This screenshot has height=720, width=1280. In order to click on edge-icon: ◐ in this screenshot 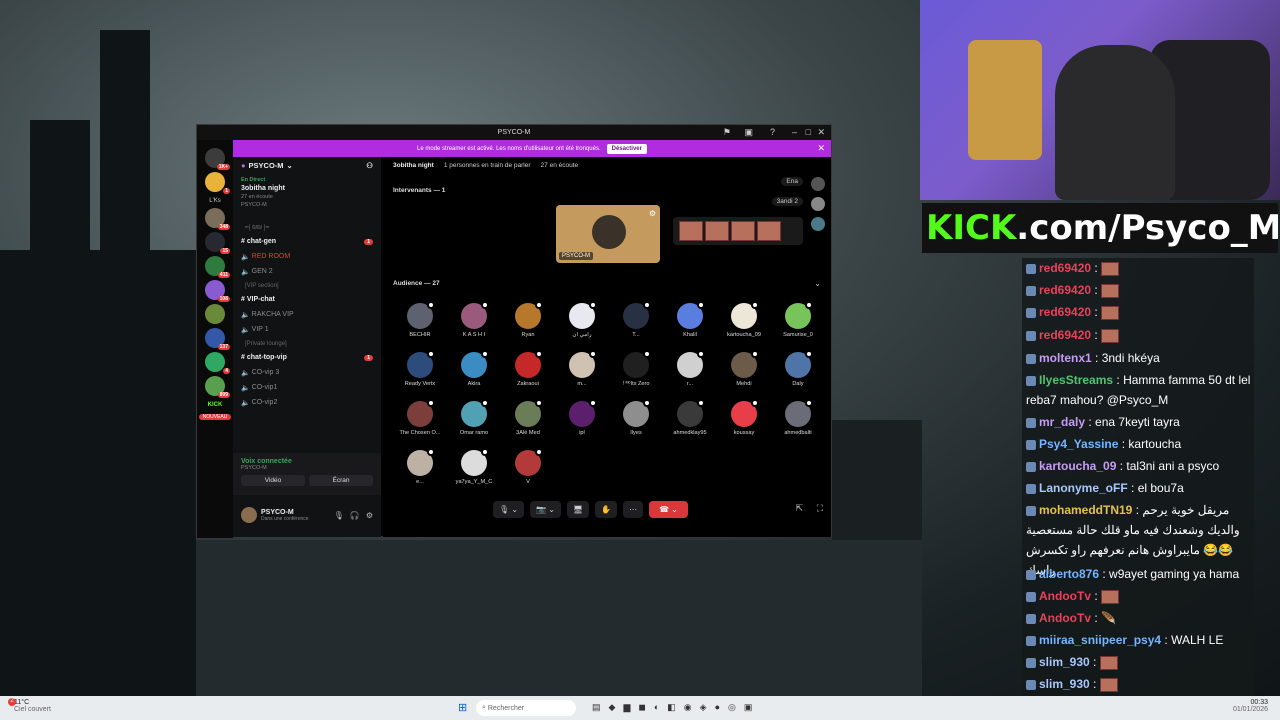, I will do `click(656, 707)`.